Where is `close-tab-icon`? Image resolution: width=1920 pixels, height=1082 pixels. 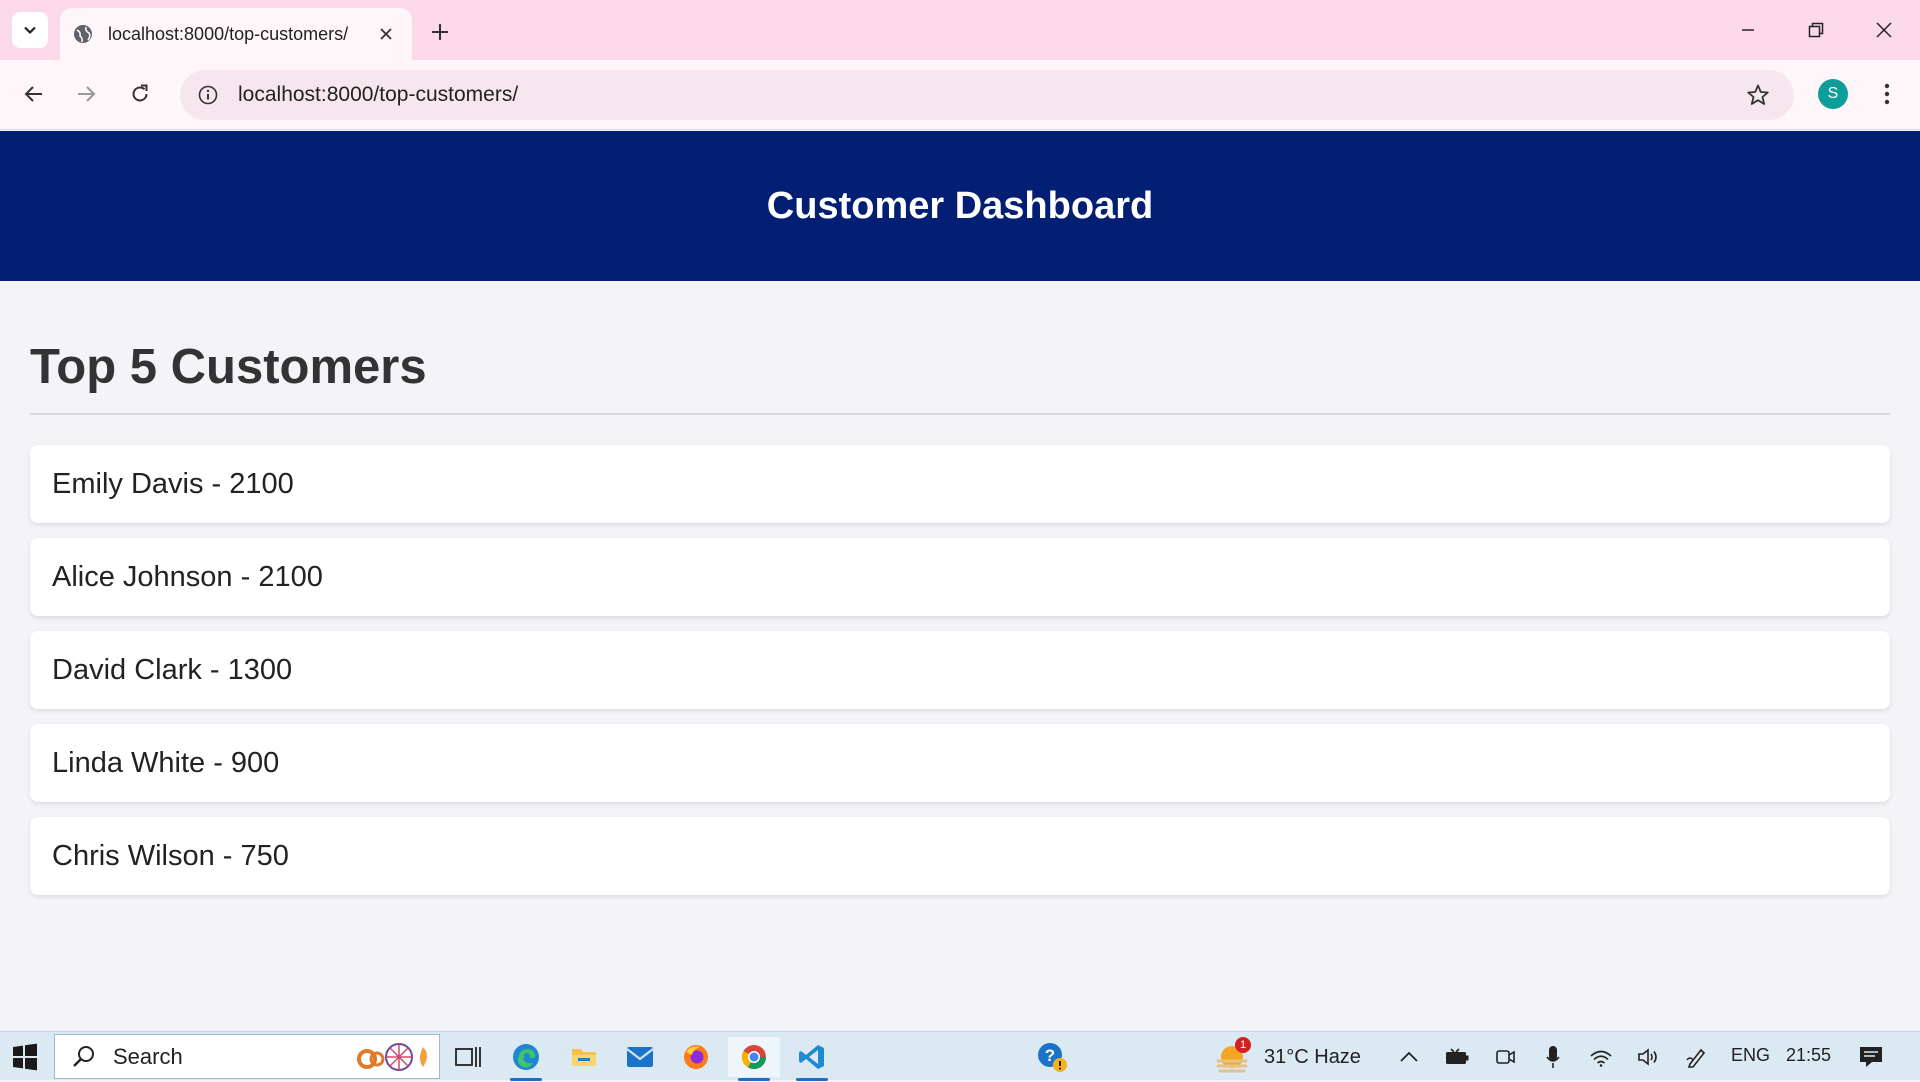 close-tab-icon is located at coordinates (386, 34).